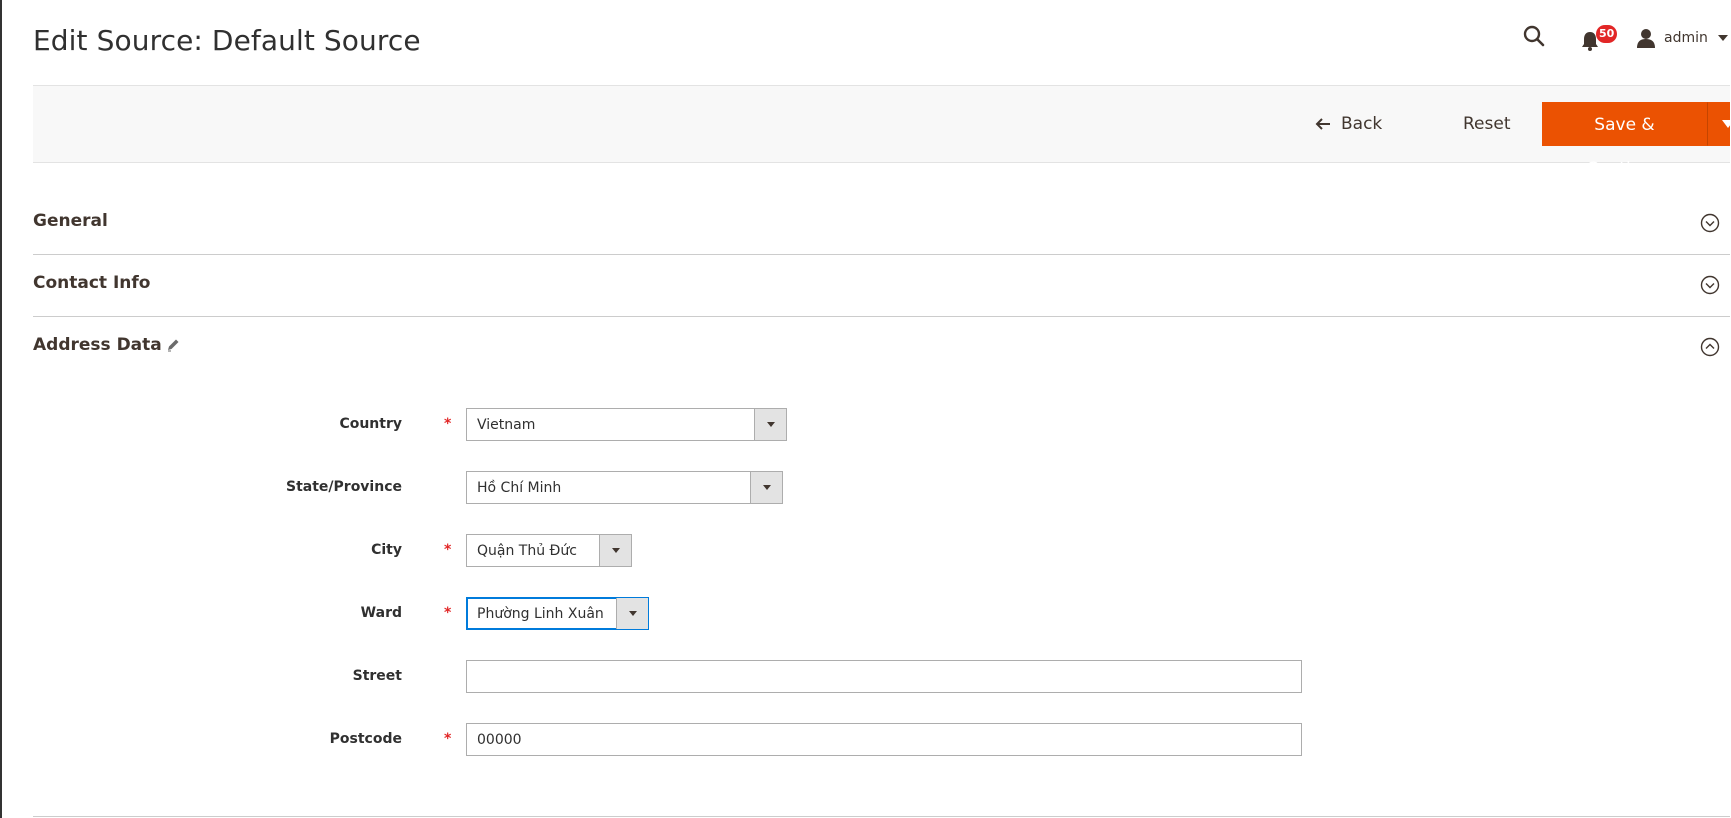  I want to click on reset-button: Reset, so click(1487, 124).